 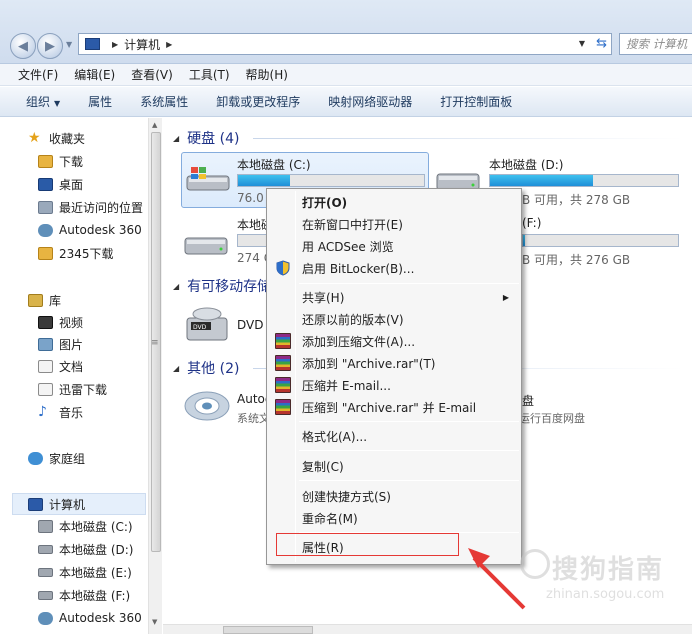 What do you see at coordinates (601, 43) in the screenshot?
I see `refresh-icon: ⇆` at bounding box center [601, 43].